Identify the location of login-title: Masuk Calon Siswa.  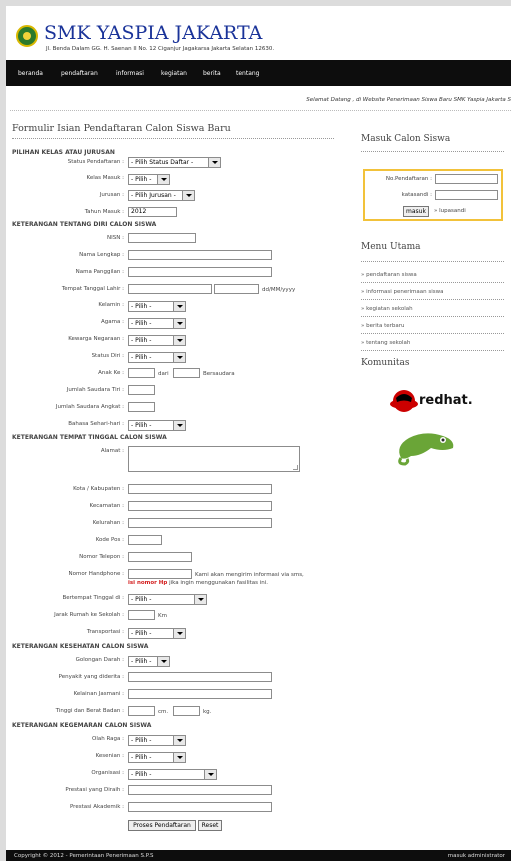
(406, 139).